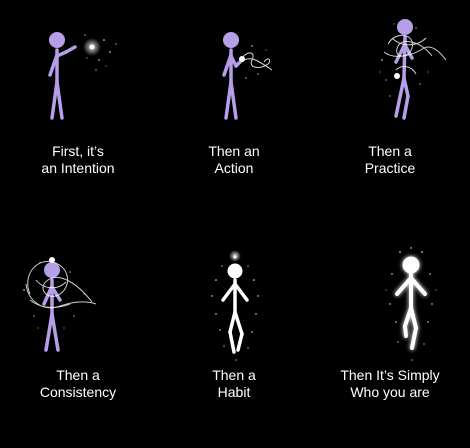 The width and height of the screenshot is (470, 448). What do you see at coordinates (390, 383) in the screenshot?
I see `caption-identity: Then It’s Simply Who you are` at bounding box center [390, 383].